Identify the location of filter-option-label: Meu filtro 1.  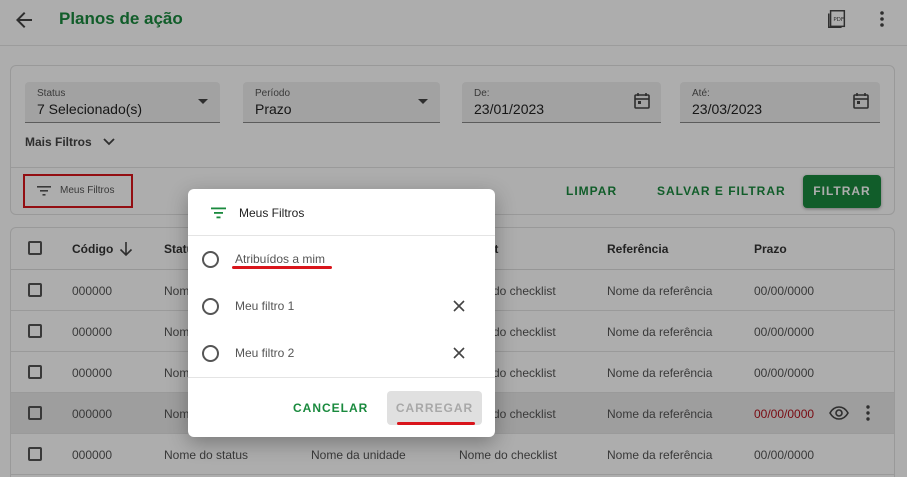
(265, 306).